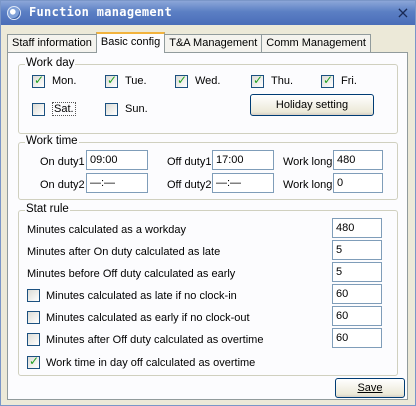 This screenshot has height=406, width=416. Describe the element at coordinates (52, 43) in the screenshot. I see `tab-staff-information: Staff information` at that location.